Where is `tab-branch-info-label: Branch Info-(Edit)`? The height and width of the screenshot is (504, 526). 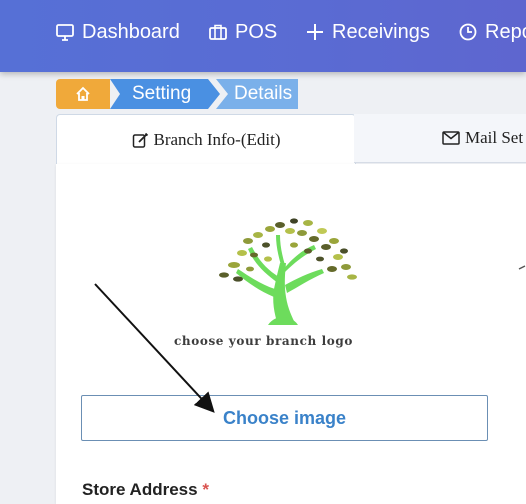 tab-branch-info-label: Branch Info-(Edit) is located at coordinates (217, 139).